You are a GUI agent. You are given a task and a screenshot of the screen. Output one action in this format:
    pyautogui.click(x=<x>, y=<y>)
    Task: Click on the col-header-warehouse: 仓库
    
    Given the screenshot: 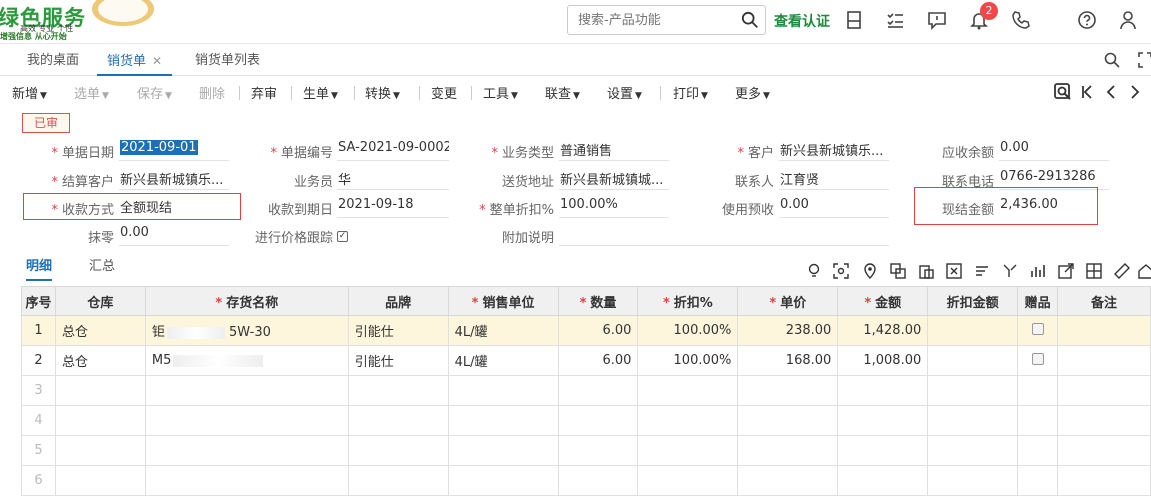 What is the action you would take?
    pyautogui.click(x=100, y=301)
    